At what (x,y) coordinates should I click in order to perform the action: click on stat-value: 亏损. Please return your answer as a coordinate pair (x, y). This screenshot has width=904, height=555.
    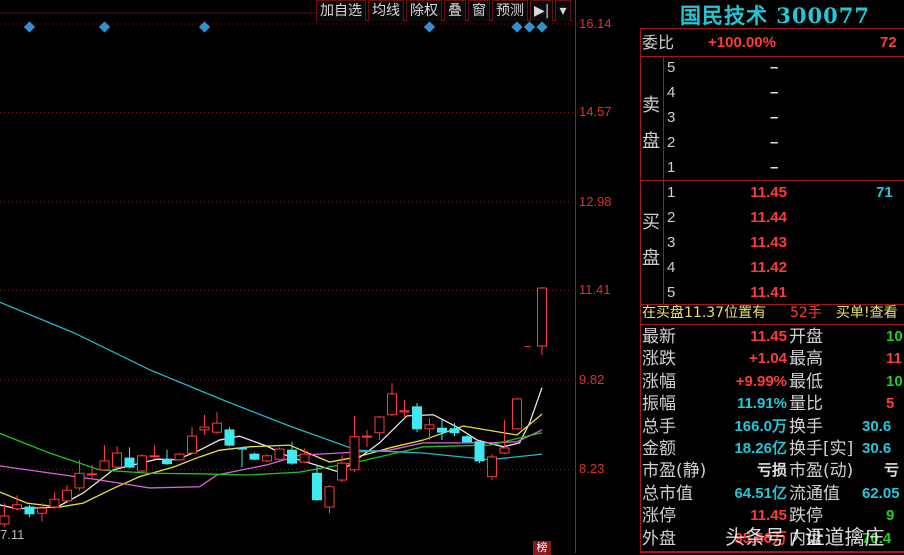
    Looking at the image, I should click on (771, 471).